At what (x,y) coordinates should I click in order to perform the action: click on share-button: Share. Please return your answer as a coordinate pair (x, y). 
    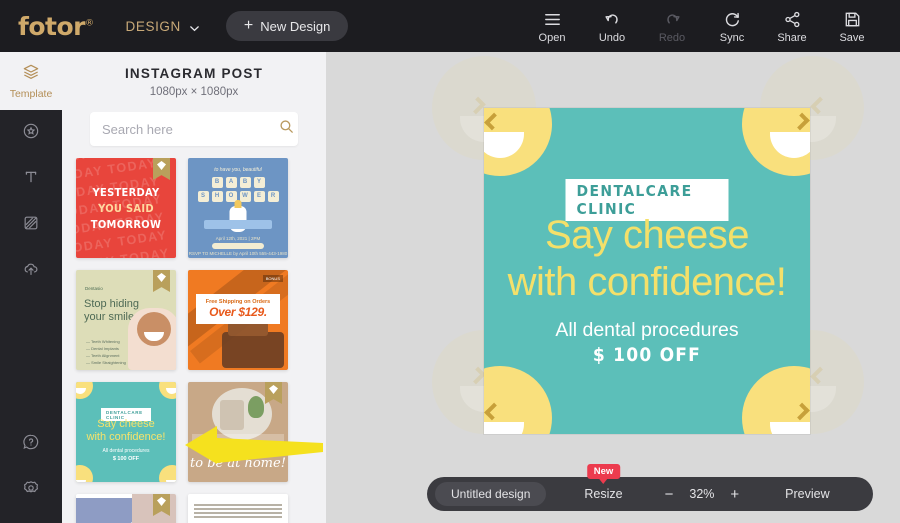
    Looking at the image, I should click on (792, 26).